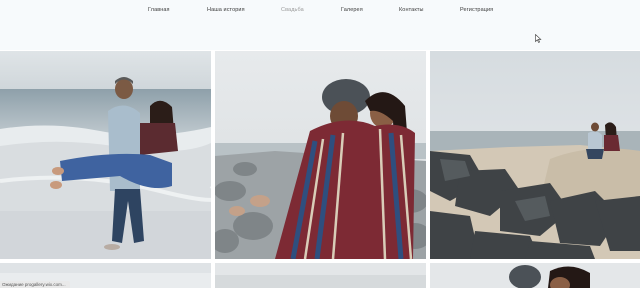 Image resolution: width=640 pixels, height=288 pixels. I want to click on nav-item-our-story: Наша история, so click(226, 10).